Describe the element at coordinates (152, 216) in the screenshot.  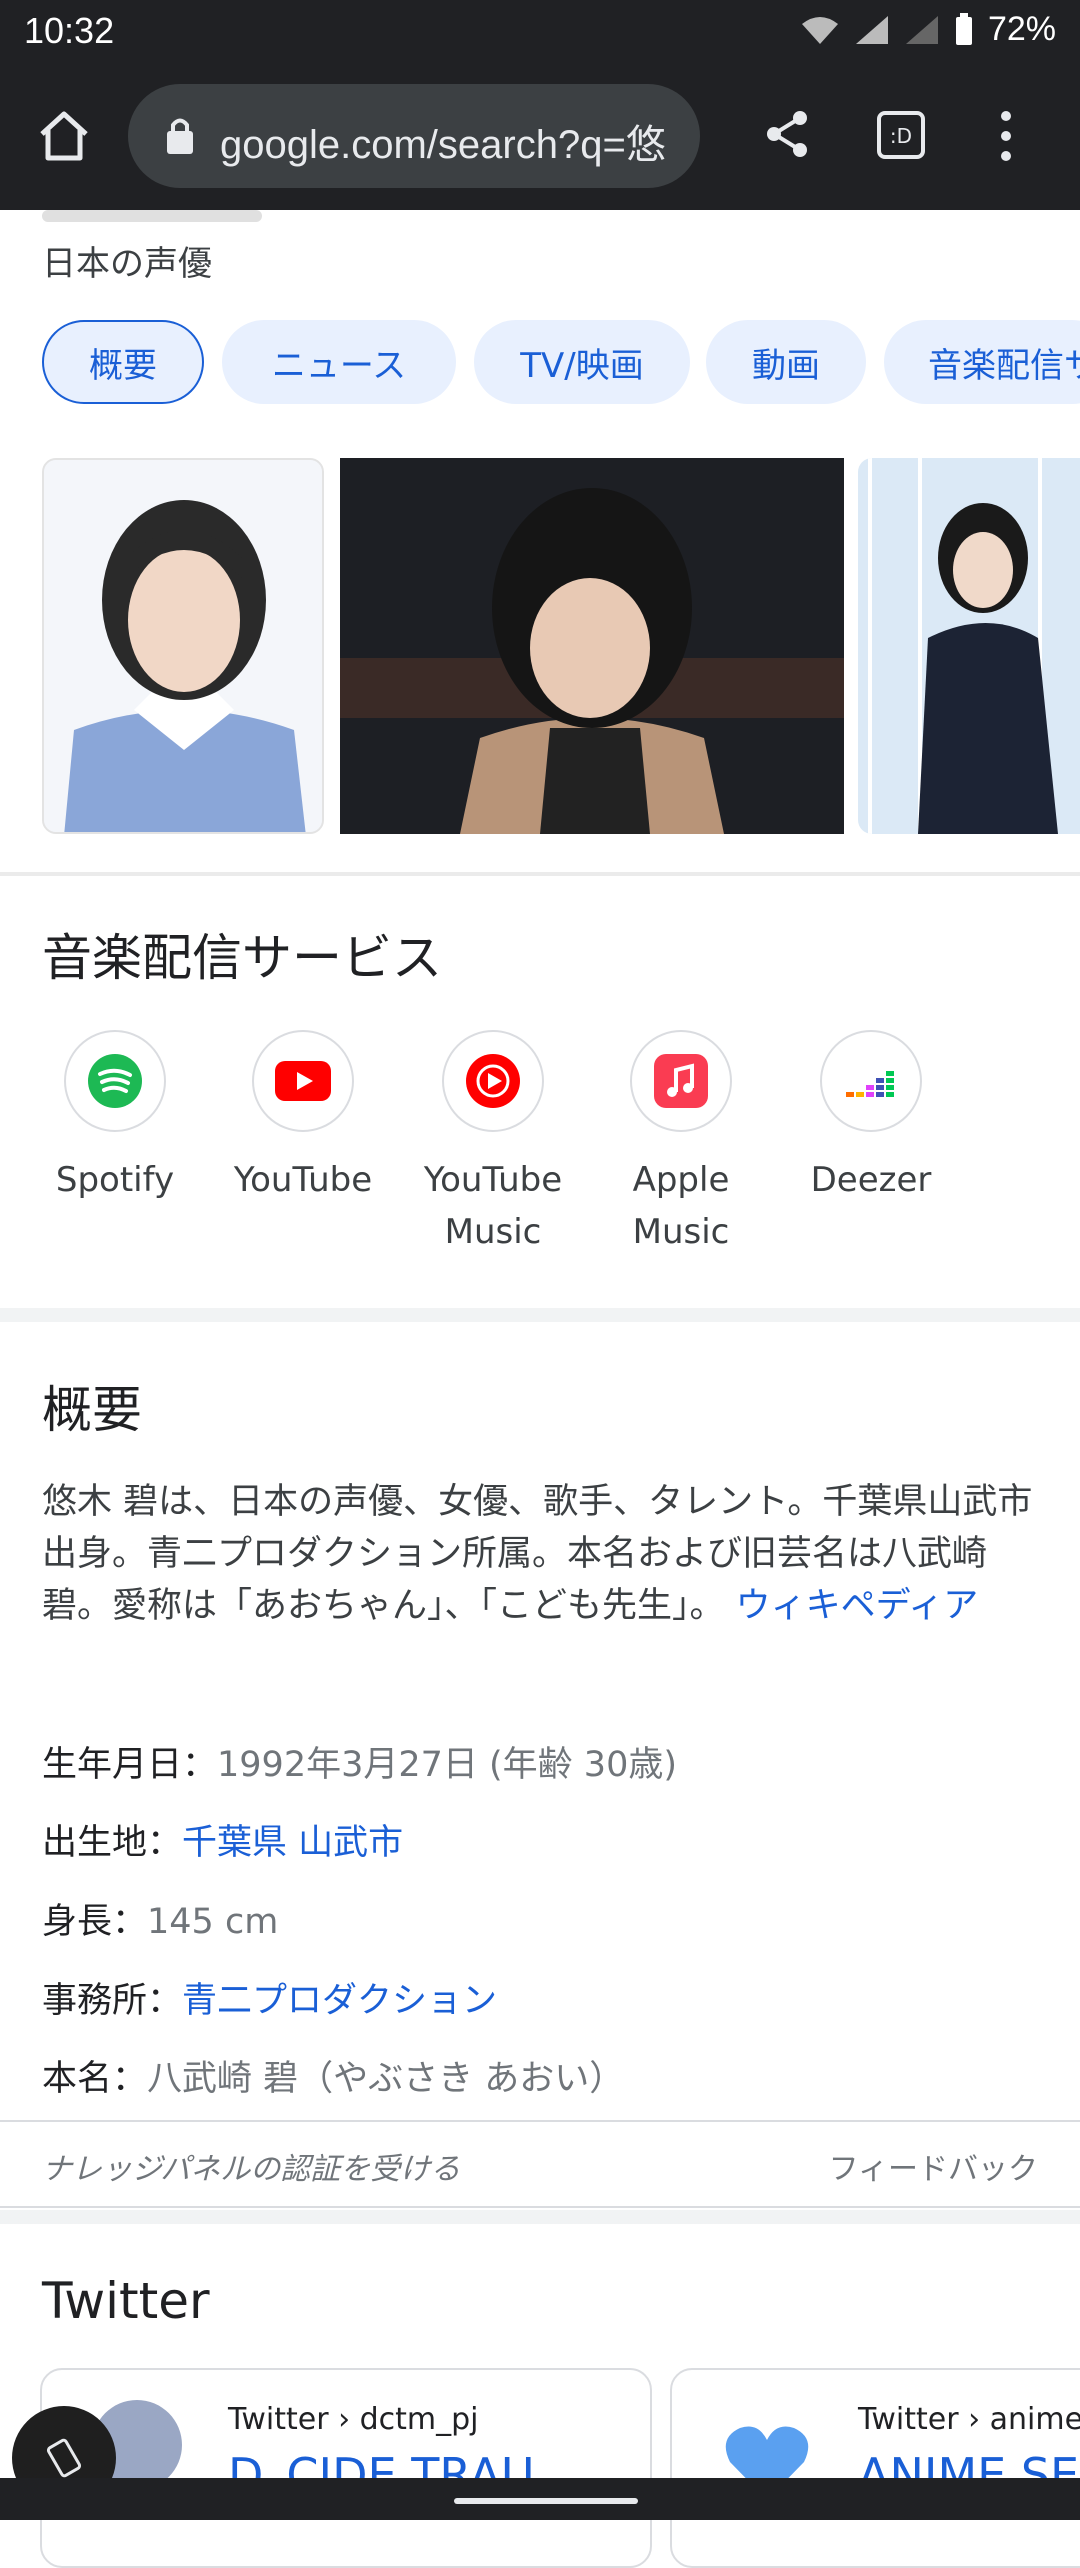
I see `clipped-heading` at that location.